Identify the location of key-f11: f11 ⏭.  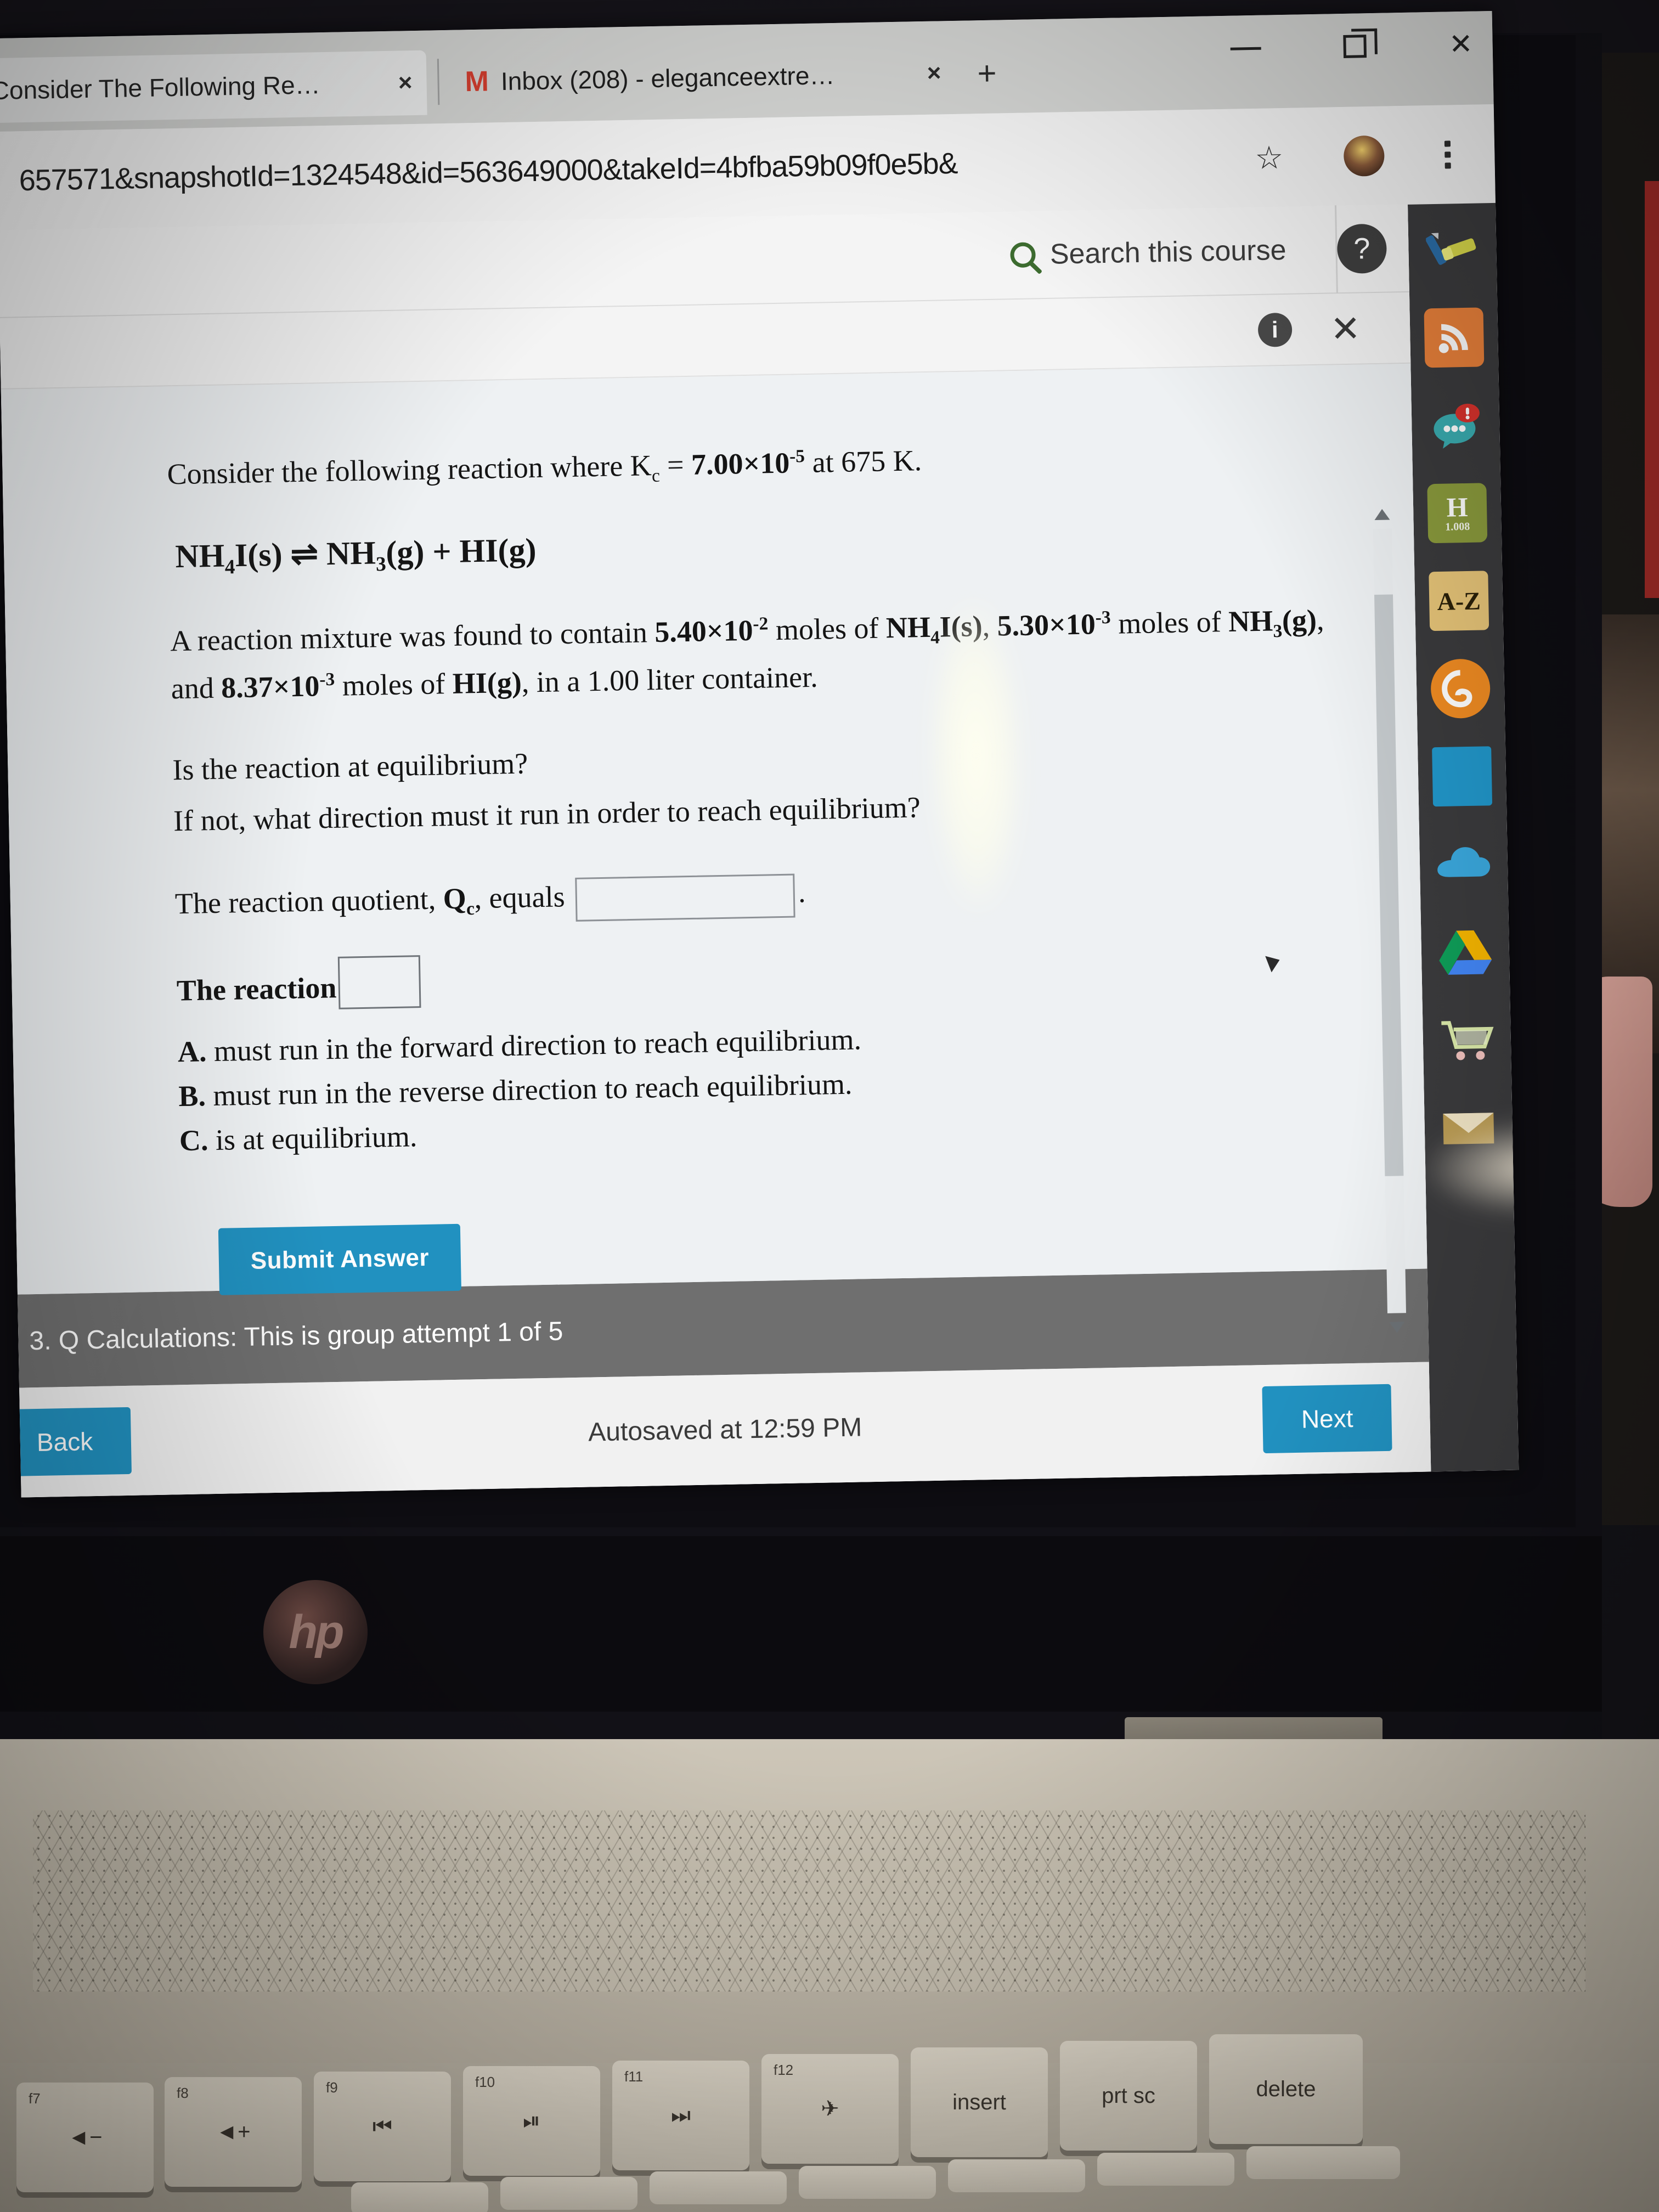
(680, 2115).